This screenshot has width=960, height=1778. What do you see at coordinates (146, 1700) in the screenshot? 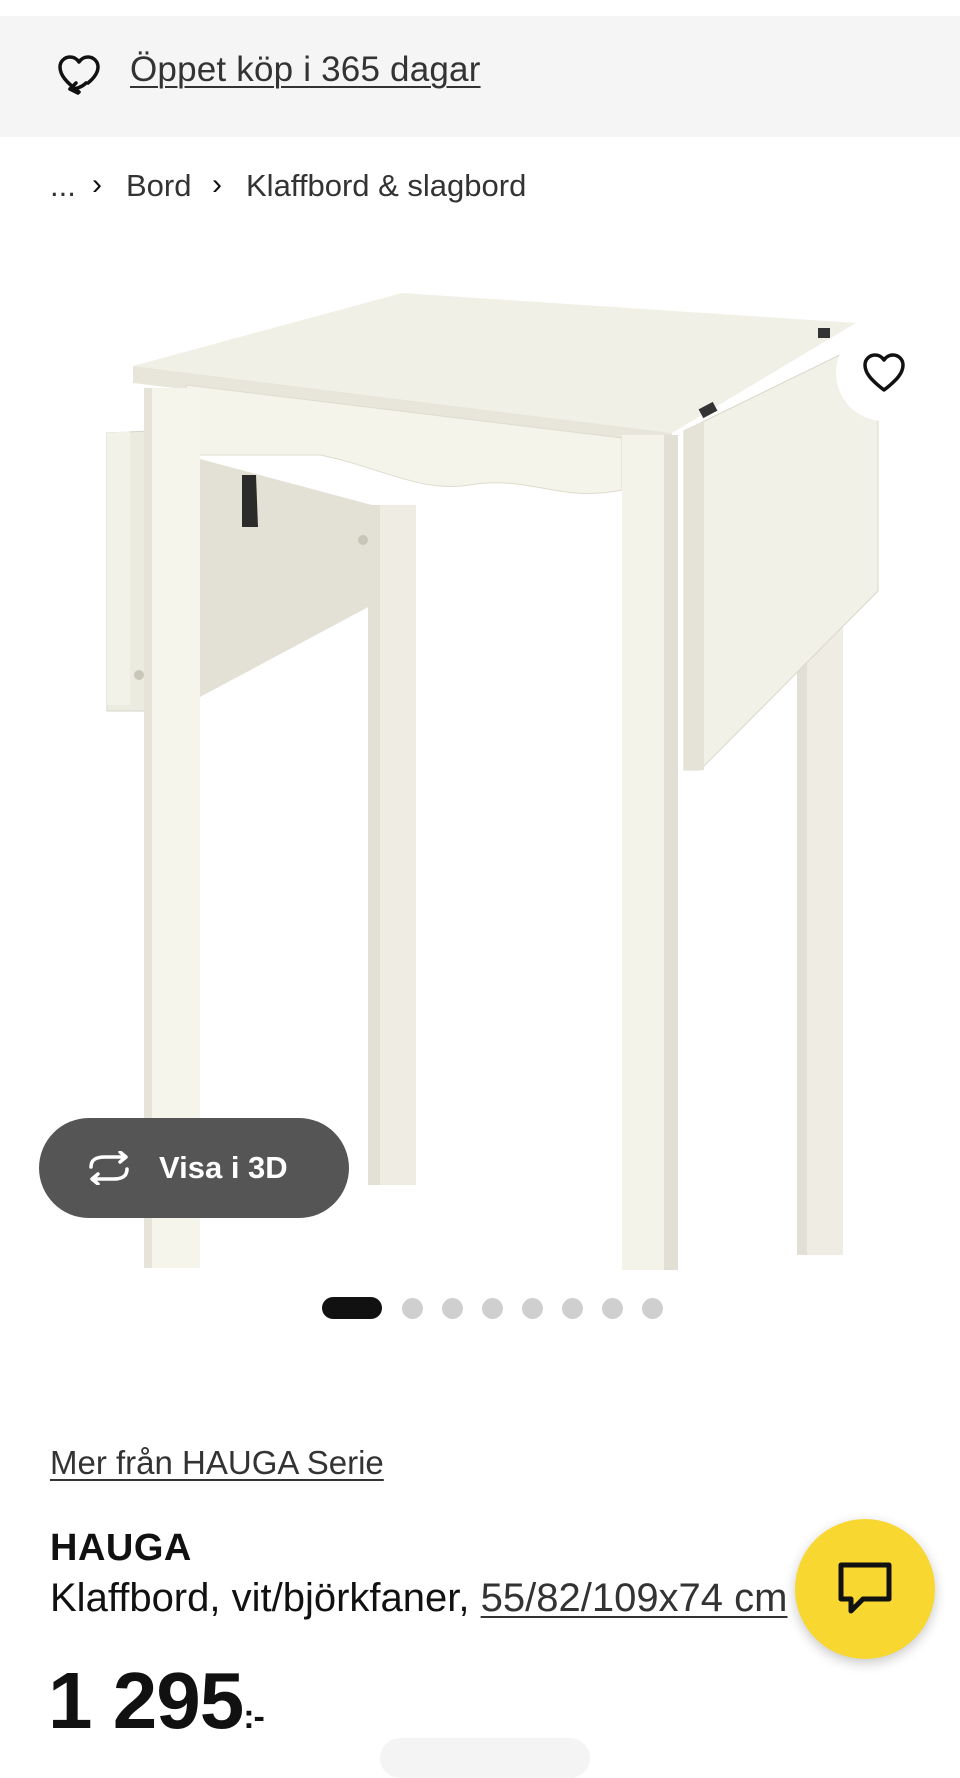
I see `price-value: 1 295` at bounding box center [146, 1700].